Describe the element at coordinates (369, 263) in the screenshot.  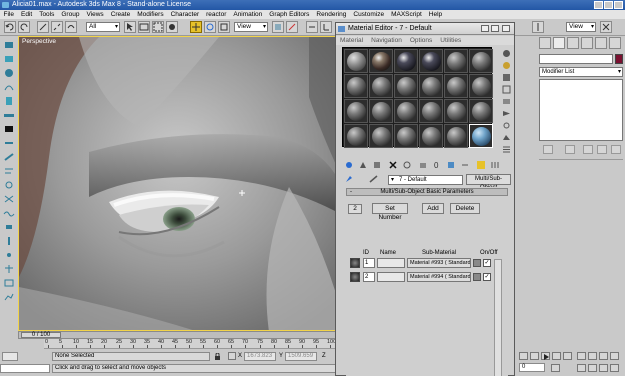
I see `submaterial-id-field: 1` at that location.